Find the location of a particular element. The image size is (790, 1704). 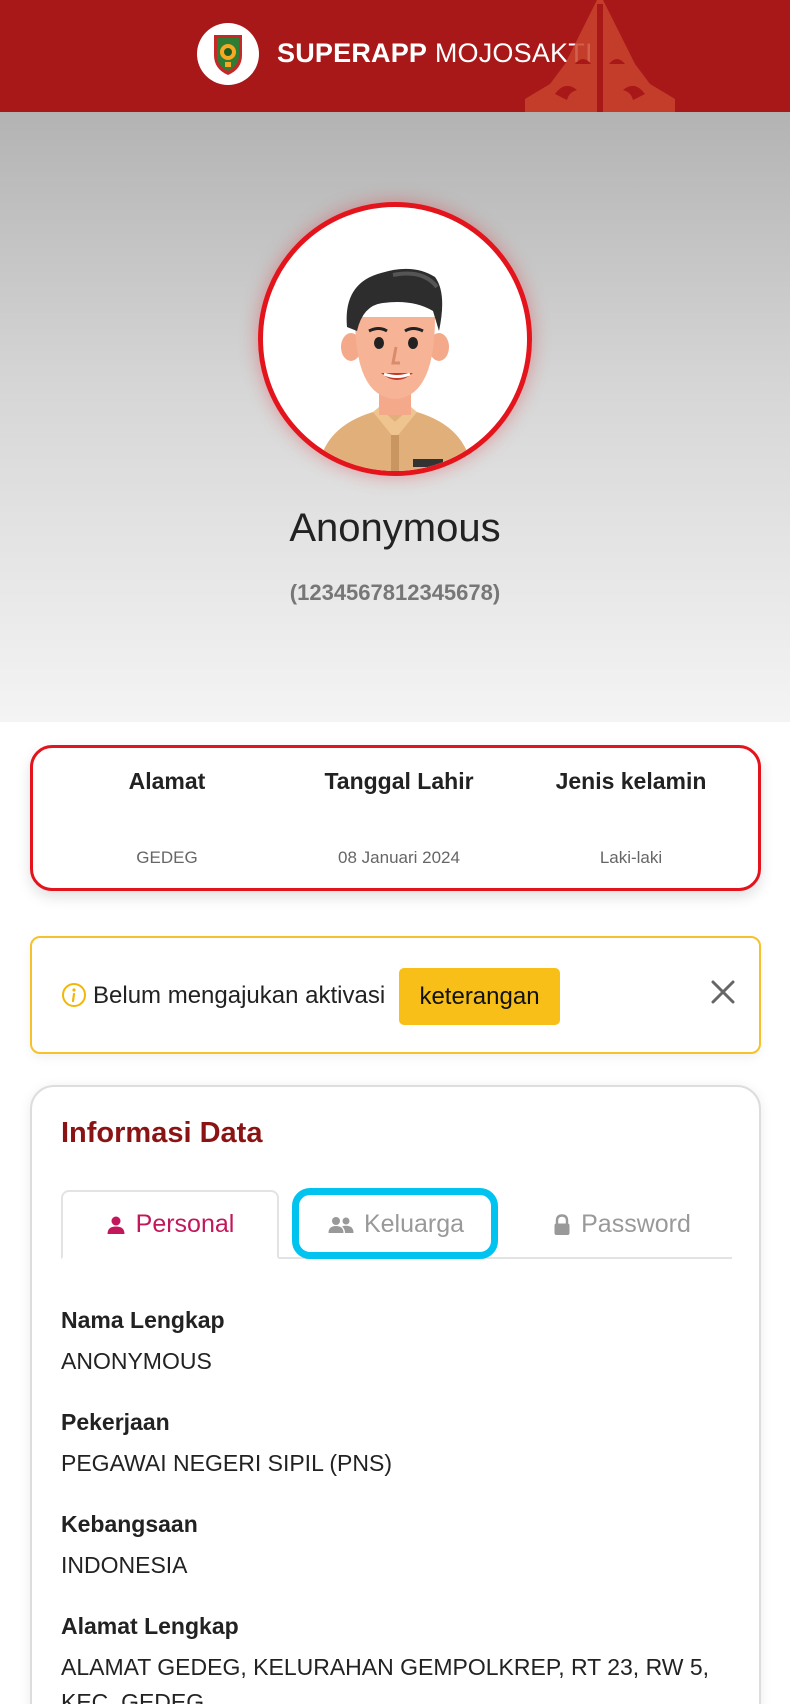

summary-value: 08 Januari 2024 is located at coordinates (399, 857).